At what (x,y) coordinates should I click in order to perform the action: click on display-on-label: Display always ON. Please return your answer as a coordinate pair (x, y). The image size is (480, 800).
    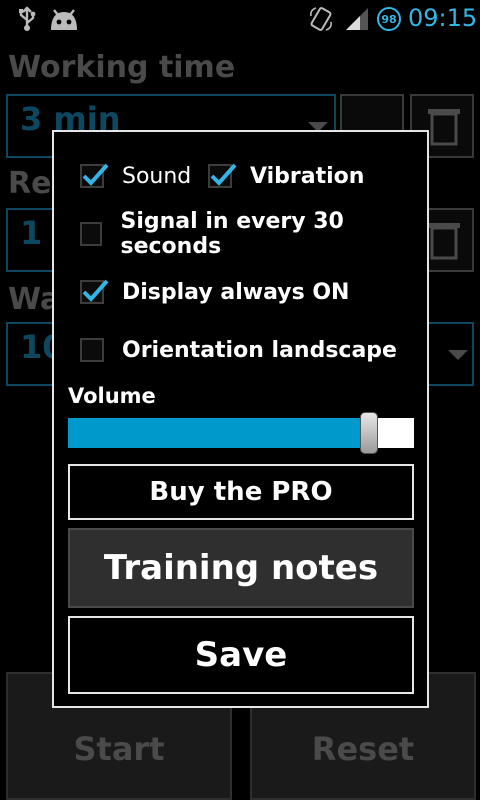
    Looking at the image, I should click on (236, 292).